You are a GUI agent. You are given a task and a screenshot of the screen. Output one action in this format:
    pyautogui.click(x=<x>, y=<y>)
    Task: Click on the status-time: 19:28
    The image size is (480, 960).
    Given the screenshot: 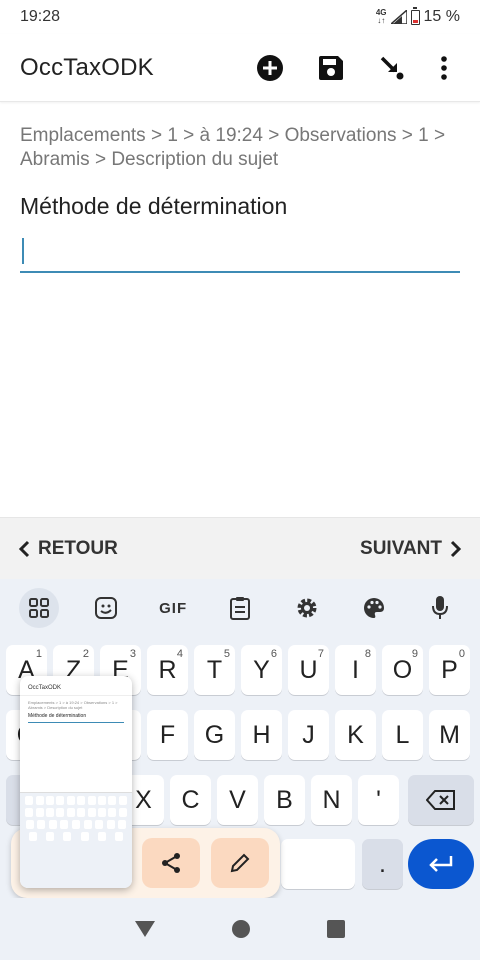 What is the action you would take?
    pyautogui.click(x=40, y=16)
    